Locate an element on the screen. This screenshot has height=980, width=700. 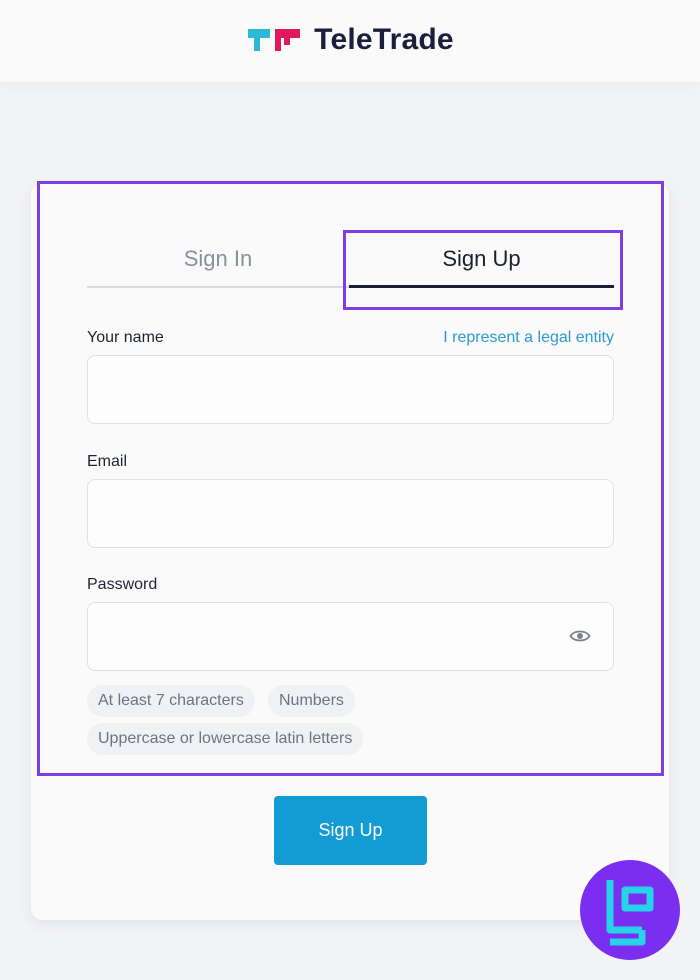
name-field is located at coordinates (350, 389).